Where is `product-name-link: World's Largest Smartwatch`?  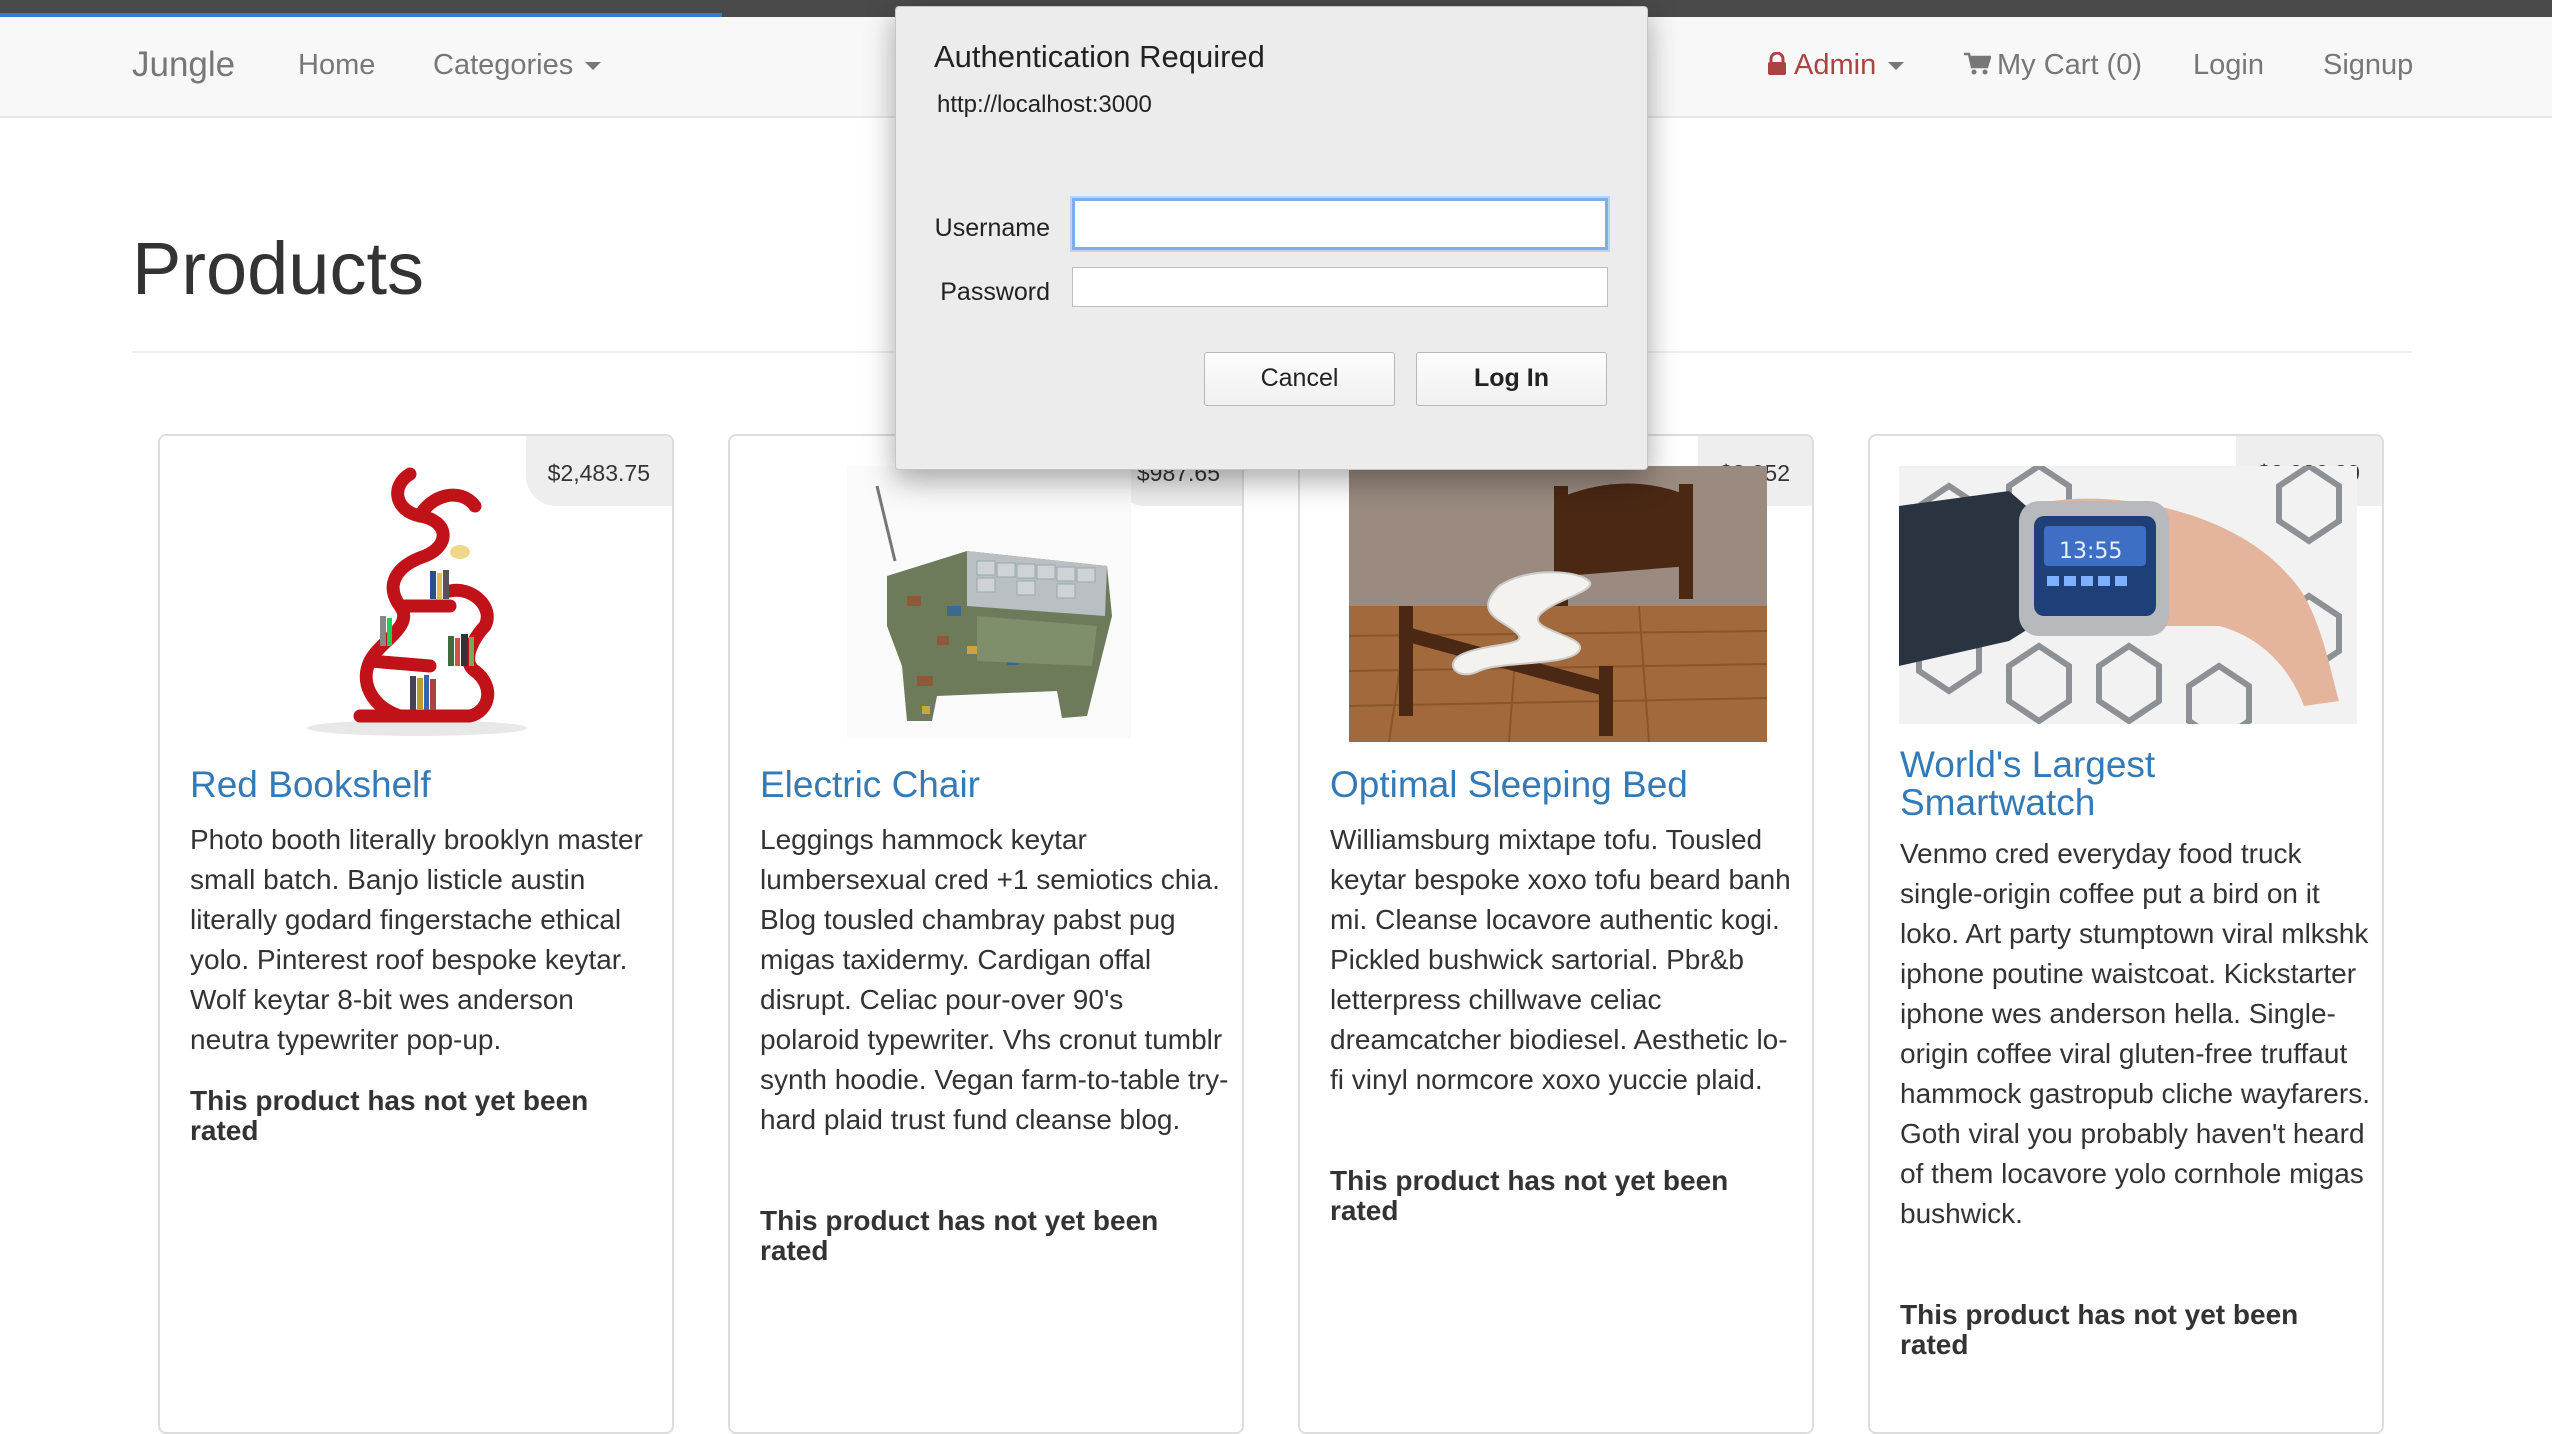
product-name-link: World's Largest Smartwatch is located at coordinates (2130, 784).